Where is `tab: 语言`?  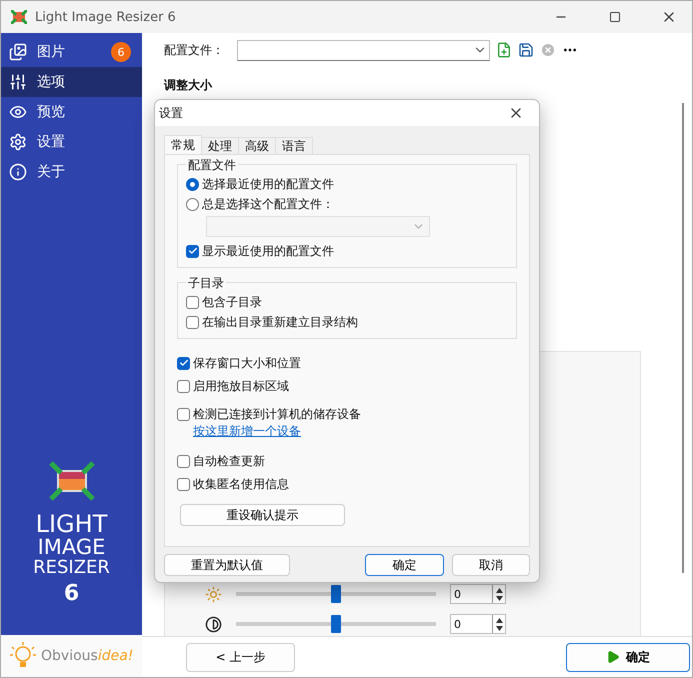 tab: 语言 is located at coordinates (294, 145).